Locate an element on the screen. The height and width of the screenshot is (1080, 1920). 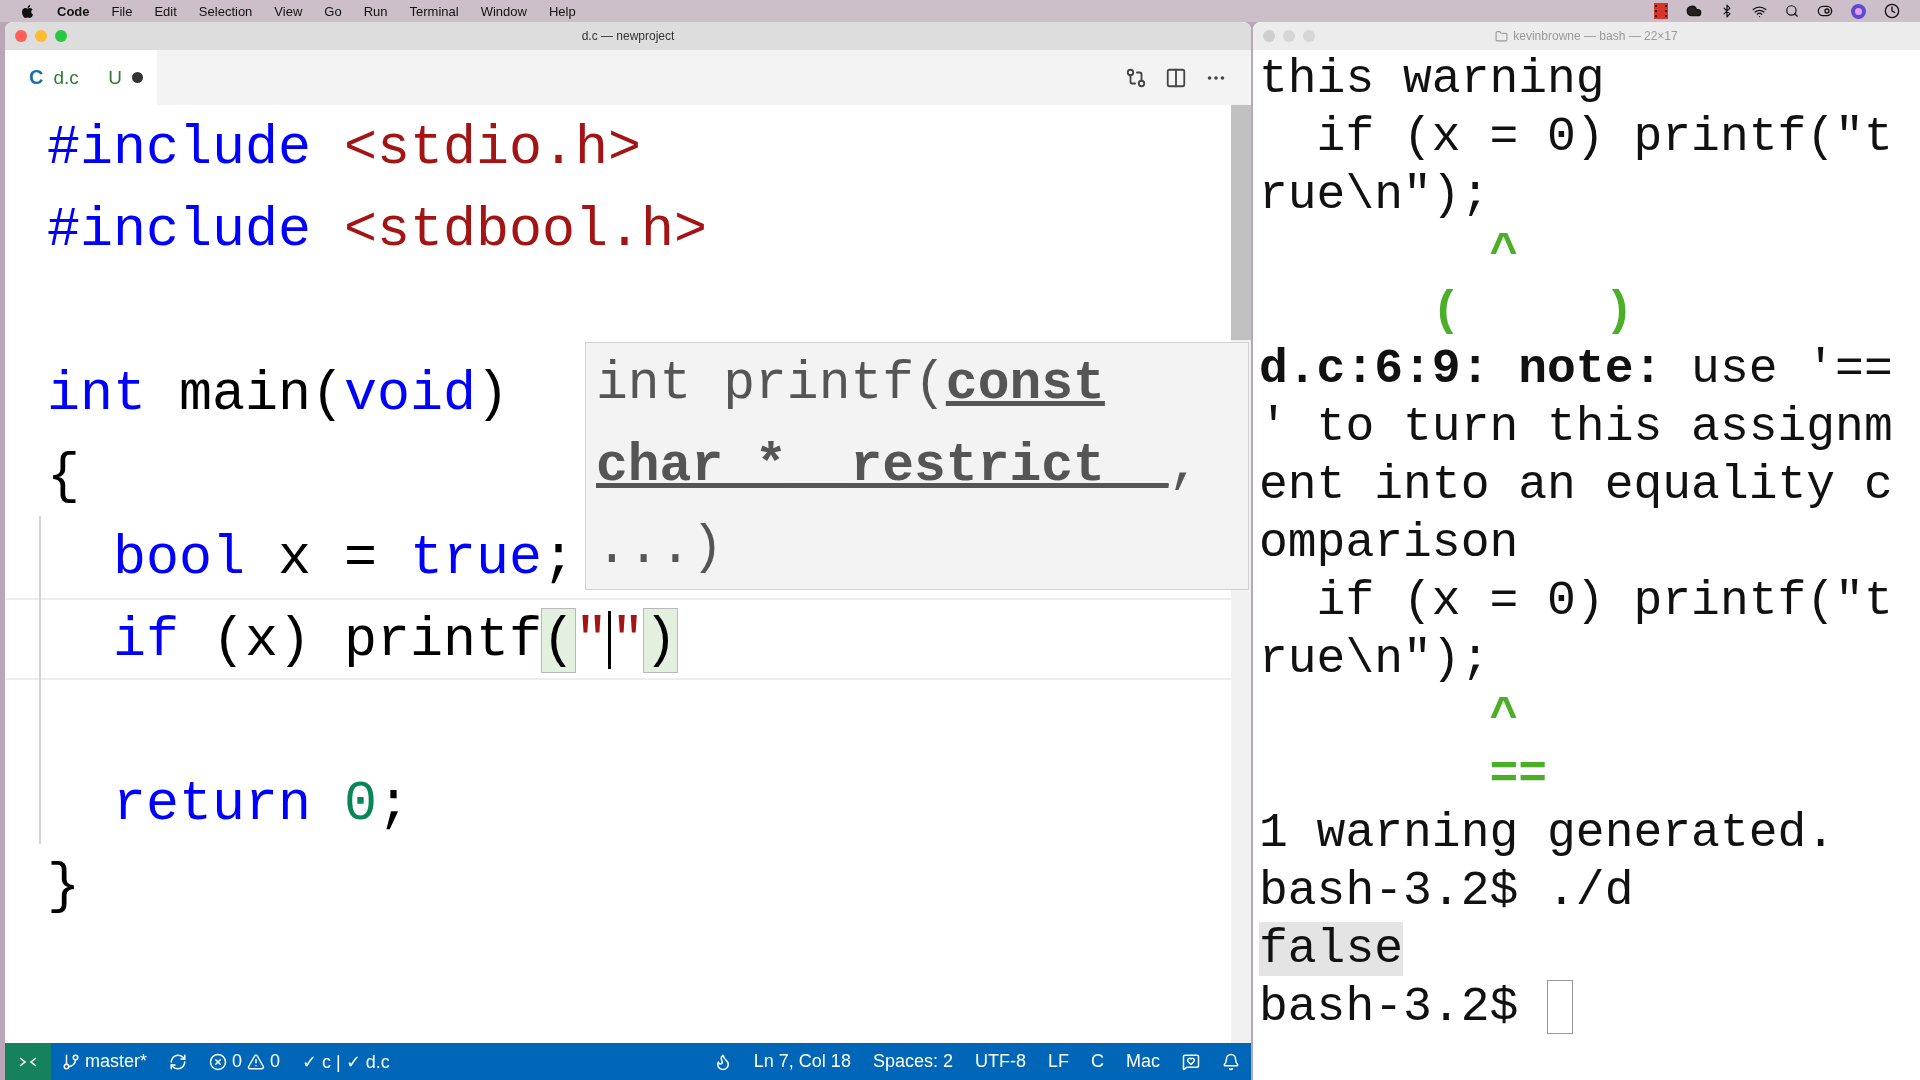
compare-icon is located at coordinates (1136, 77).